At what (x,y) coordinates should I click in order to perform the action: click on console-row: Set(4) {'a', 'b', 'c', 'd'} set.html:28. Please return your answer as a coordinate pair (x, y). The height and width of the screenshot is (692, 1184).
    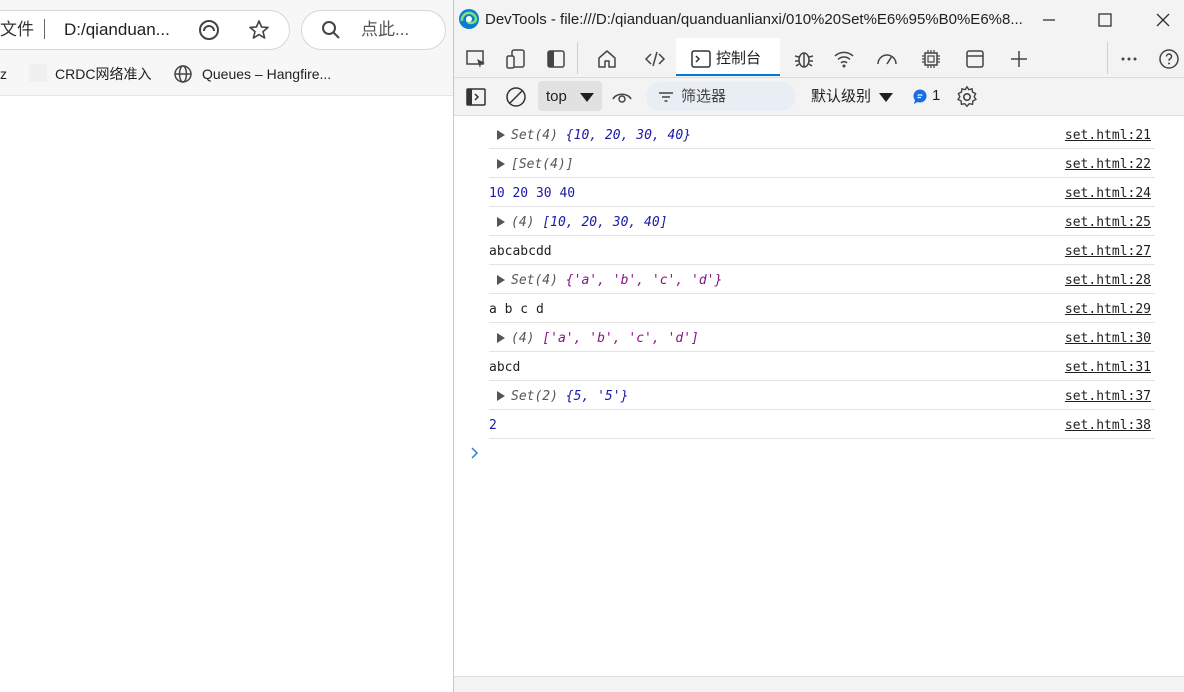
    Looking at the image, I should click on (822, 279).